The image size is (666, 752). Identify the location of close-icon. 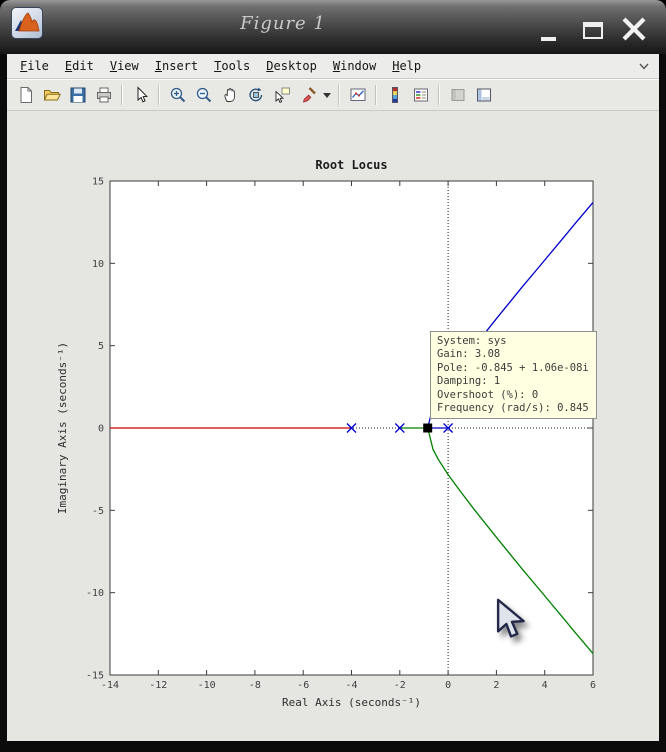
(634, 29).